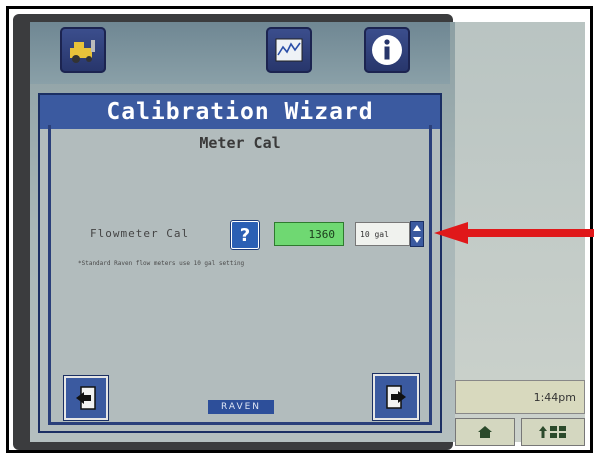 This screenshot has width=605, height=465. I want to click on setup-button, so click(83, 50).